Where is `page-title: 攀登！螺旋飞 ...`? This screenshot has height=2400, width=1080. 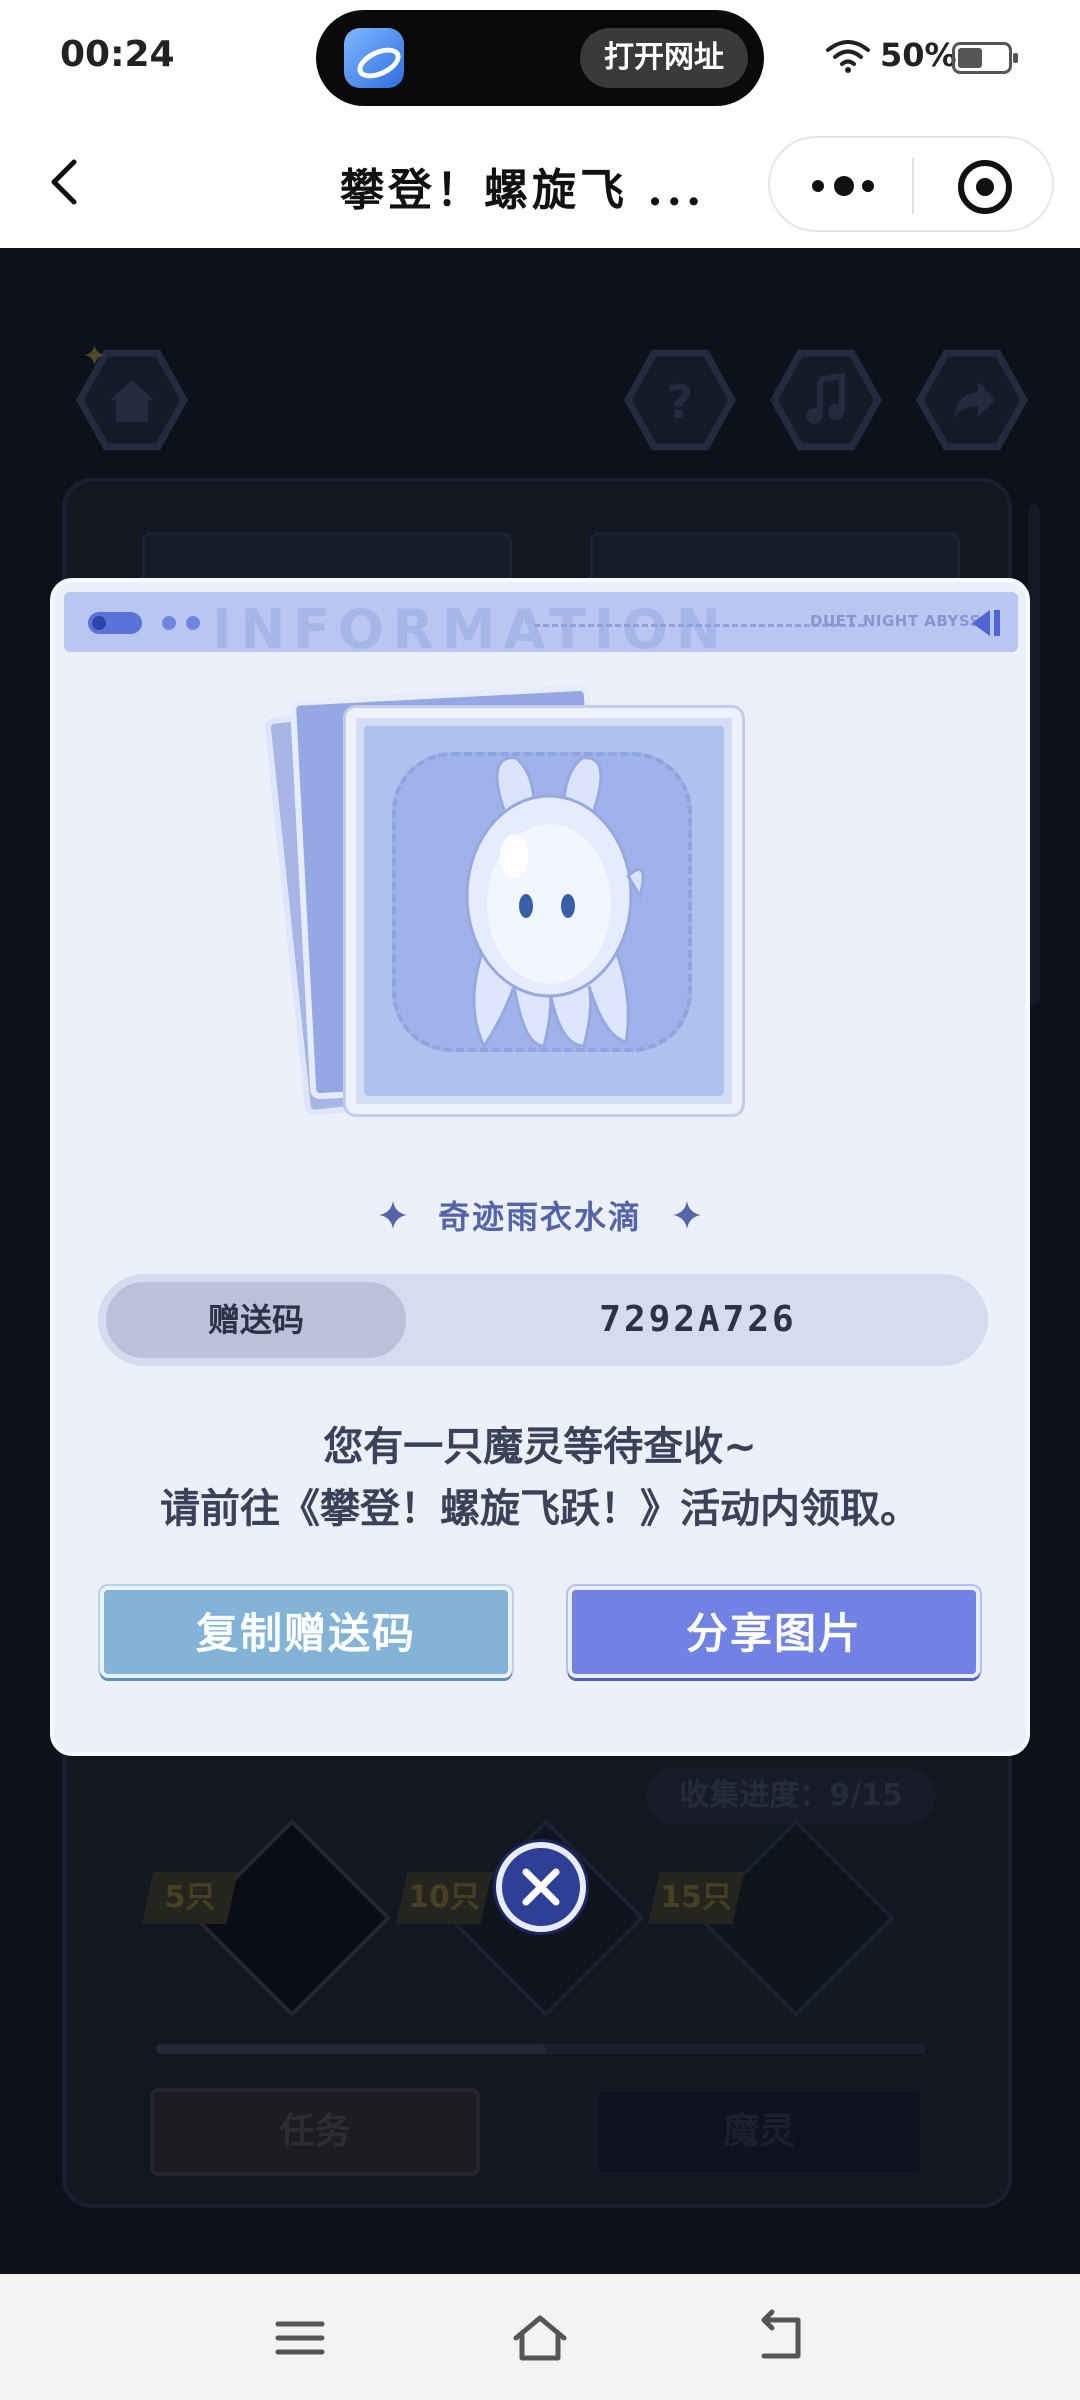 page-title: 攀登！螺旋飞 ... is located at coordinates (523, 190).